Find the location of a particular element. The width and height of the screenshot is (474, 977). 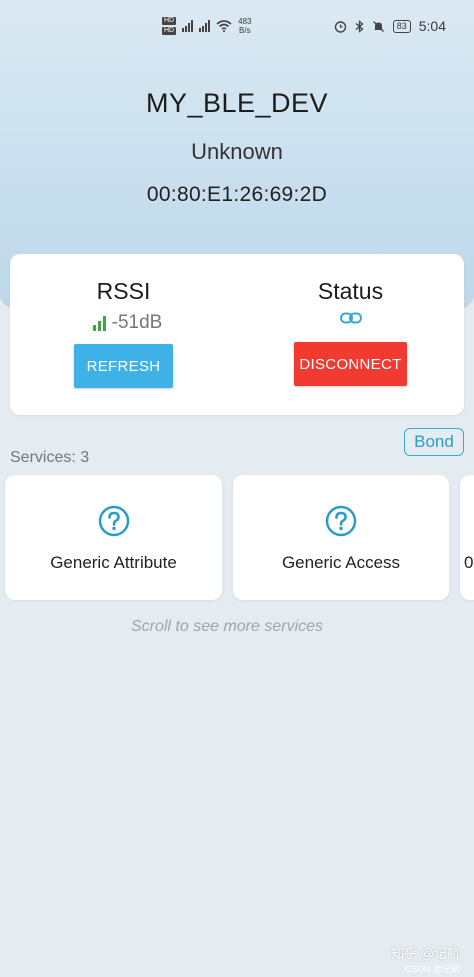

status-bar-right: 83 5:04 is located at coordinates (390, 26).